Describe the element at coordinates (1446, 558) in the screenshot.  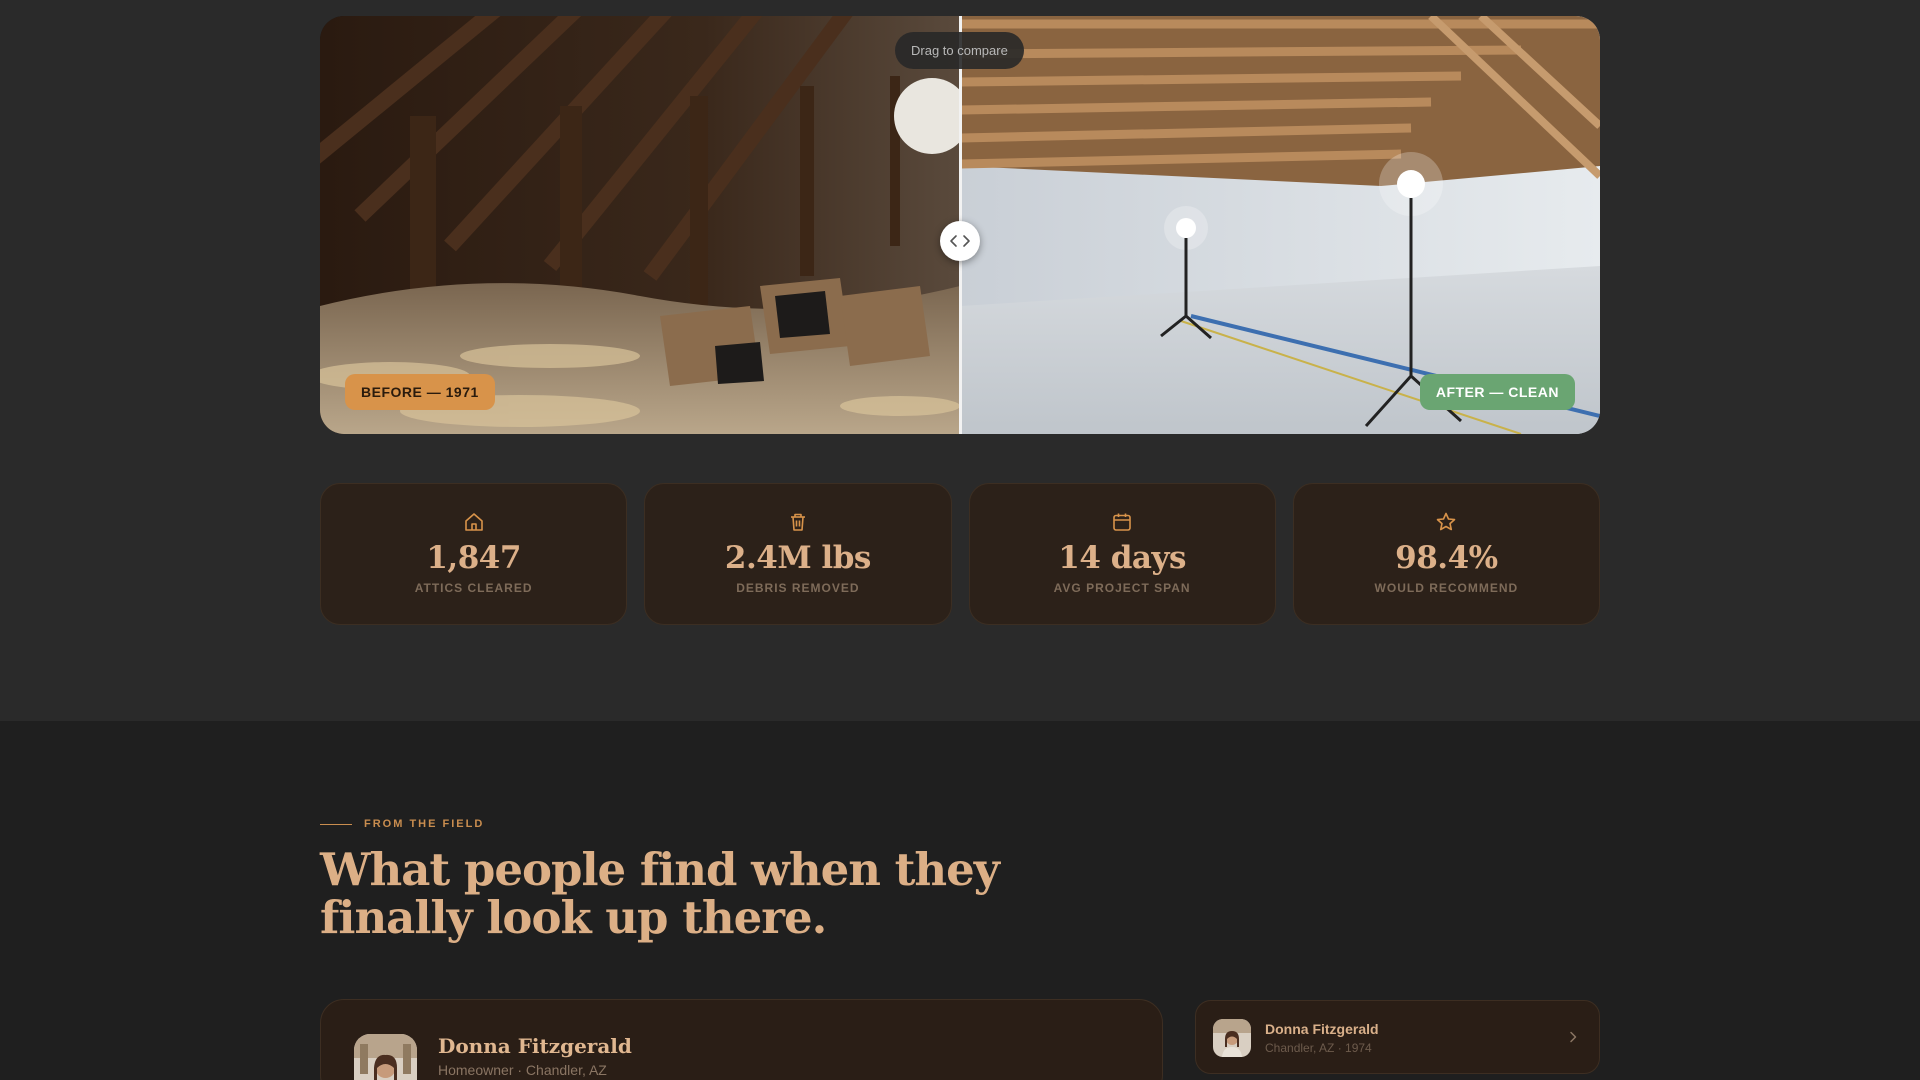
I see `stat-value: 98.4%` at that location.